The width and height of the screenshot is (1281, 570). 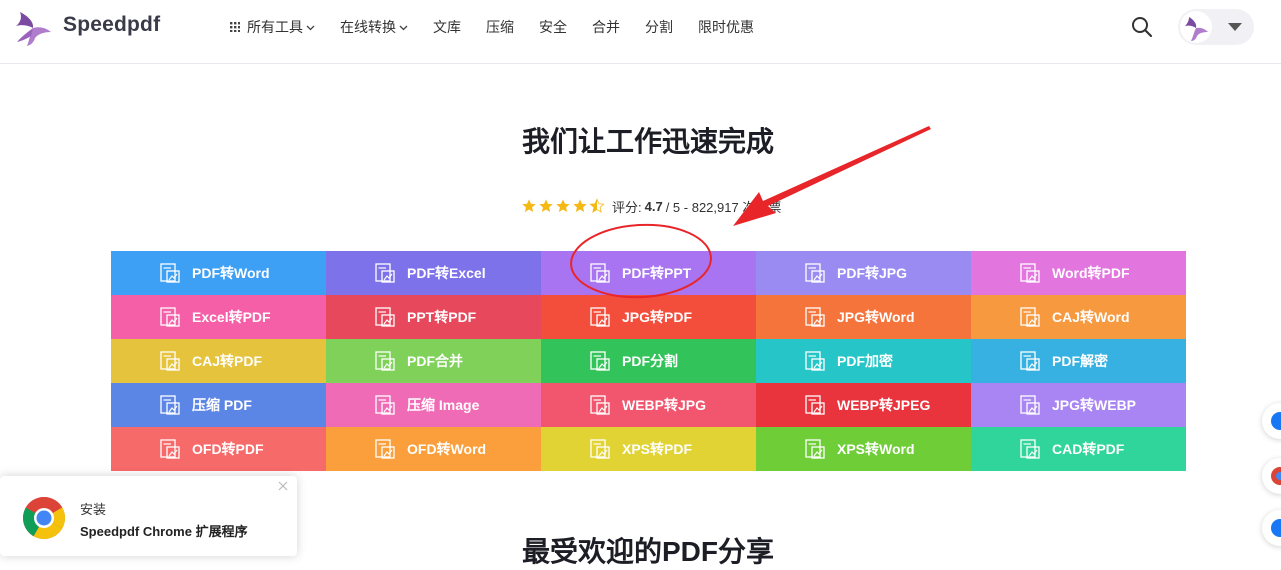 I want to click on tool-label: CAD转PDF, so click(x=1088, y=449).